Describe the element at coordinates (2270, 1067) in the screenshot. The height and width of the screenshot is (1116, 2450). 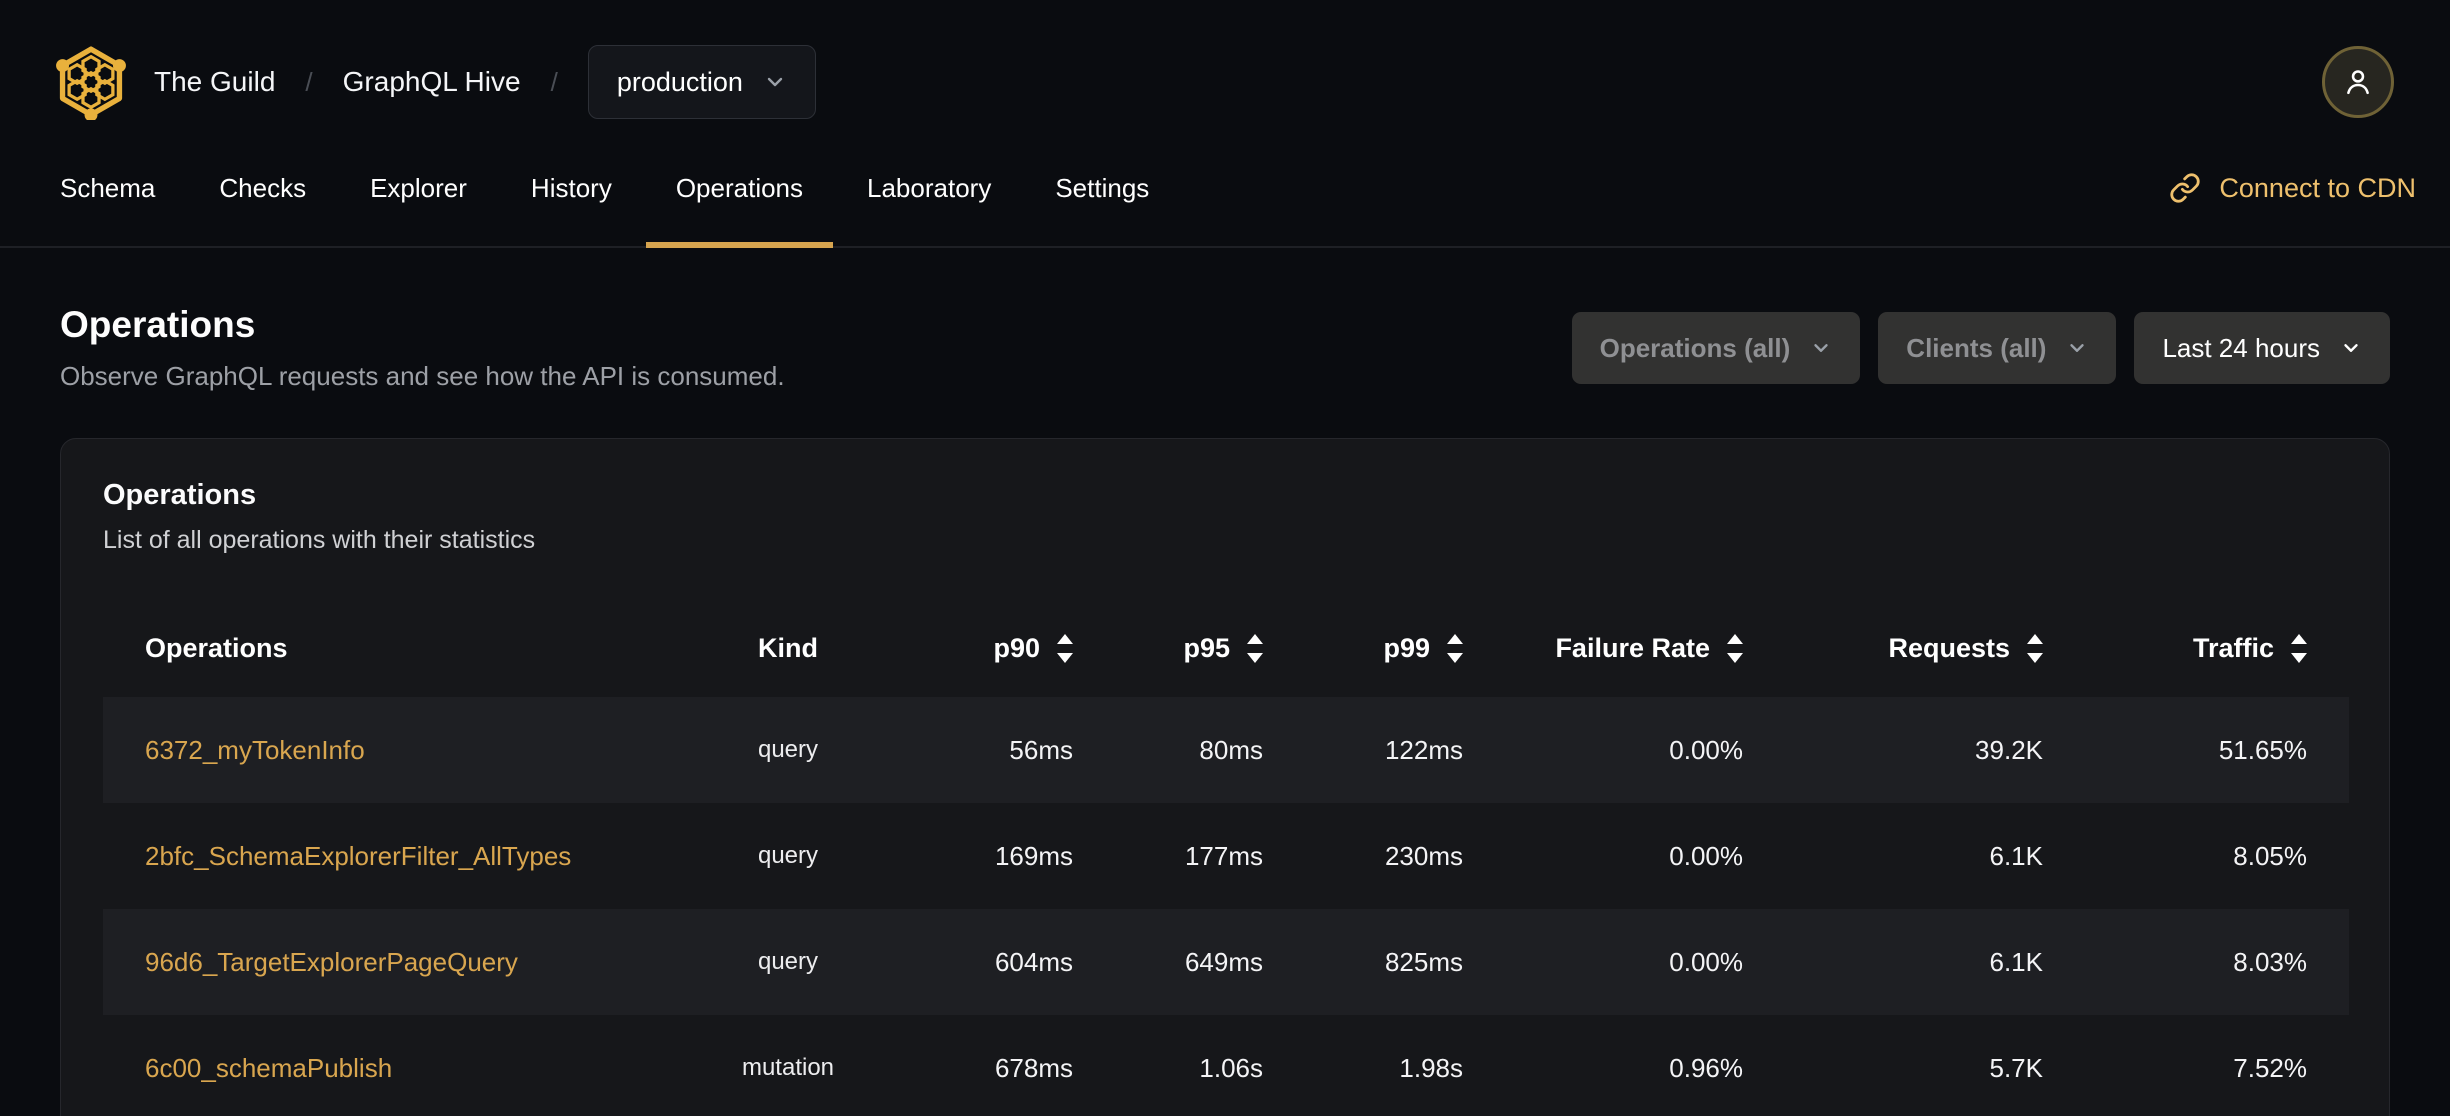
I see `traffic-cell: 7.52%` at that location.